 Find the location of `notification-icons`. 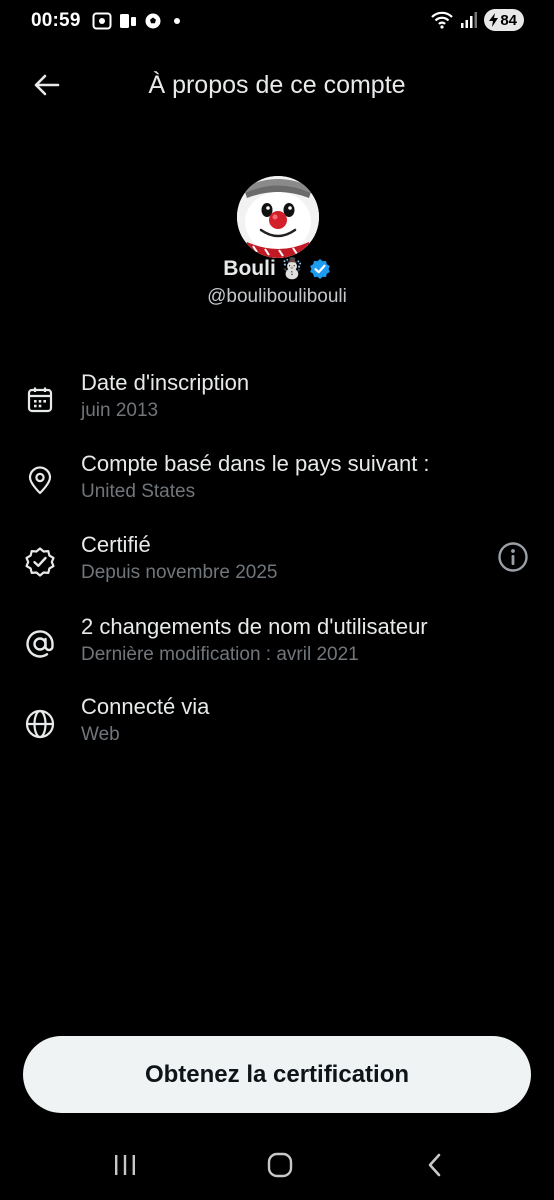

notification-icons is located at coordinates (136, 21).